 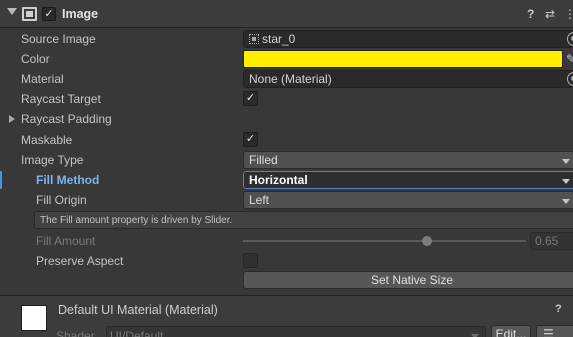 What do you see at coordinates (290, 79) in the screenshot?
I see `material-value: None (Material)` at bounding box center [290, 79].